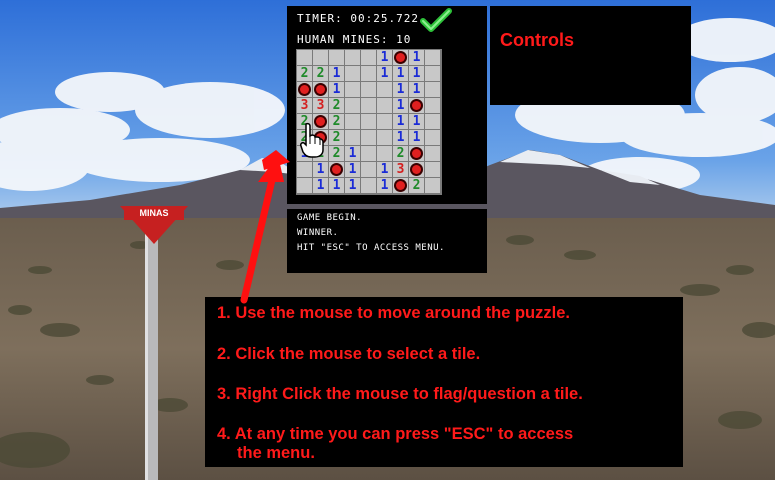 The width and height of the screenshot is (775, 480). I want to click on controls-panel: Controls, so click(590, 55).